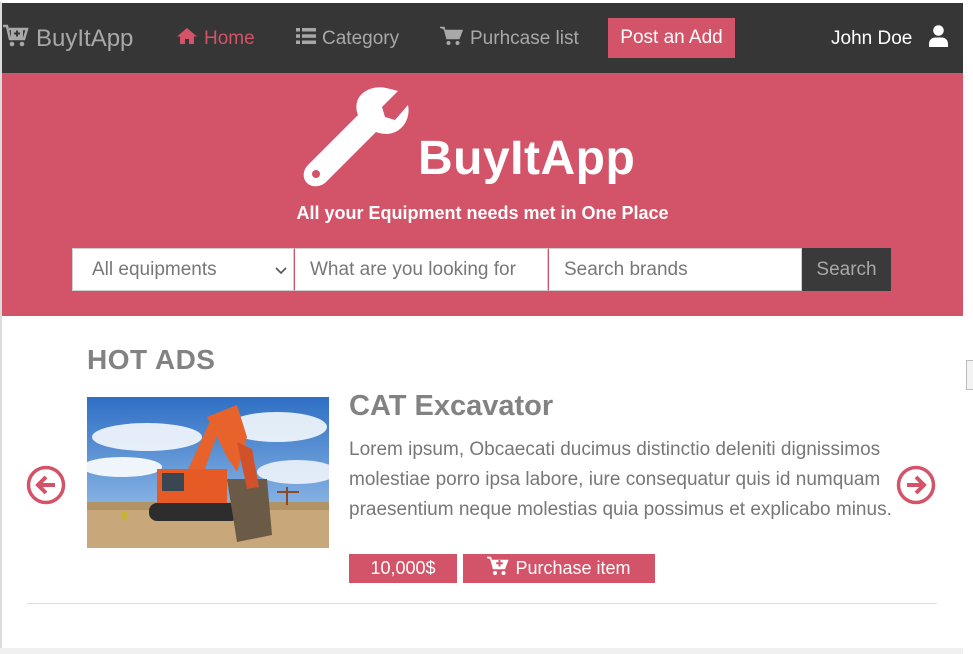 This screenshot has width=973, height=654. Describe the element at coordinates (455, 39) in the screenshot. I see `cart-icon` at that location.